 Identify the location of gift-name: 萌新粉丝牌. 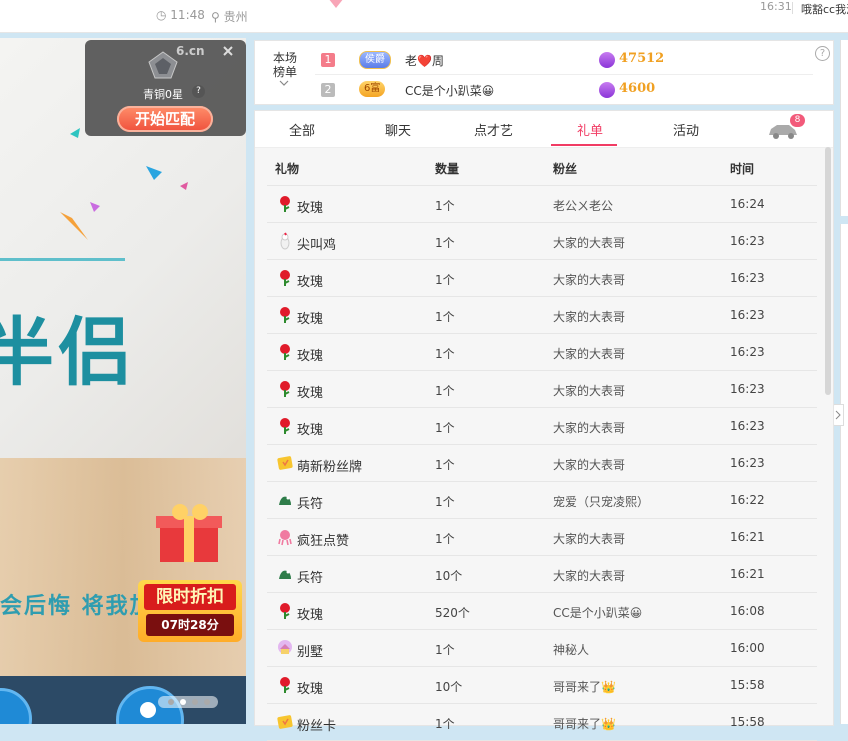
(330, 467).